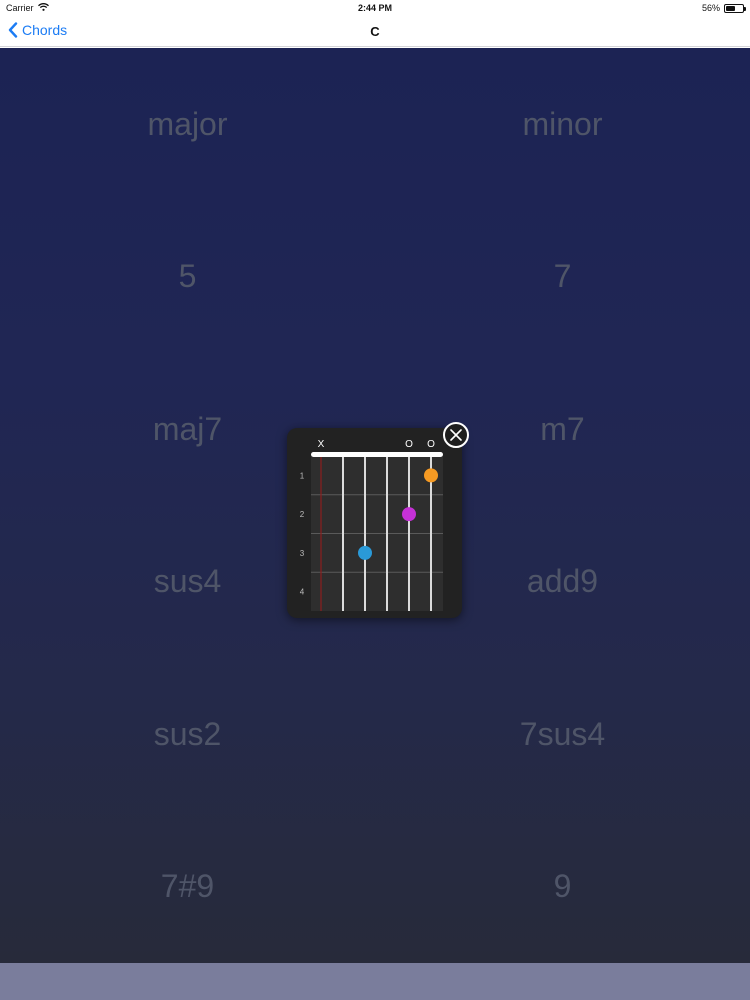  I want to click on muted-string-marker: X, so click(321, 444).